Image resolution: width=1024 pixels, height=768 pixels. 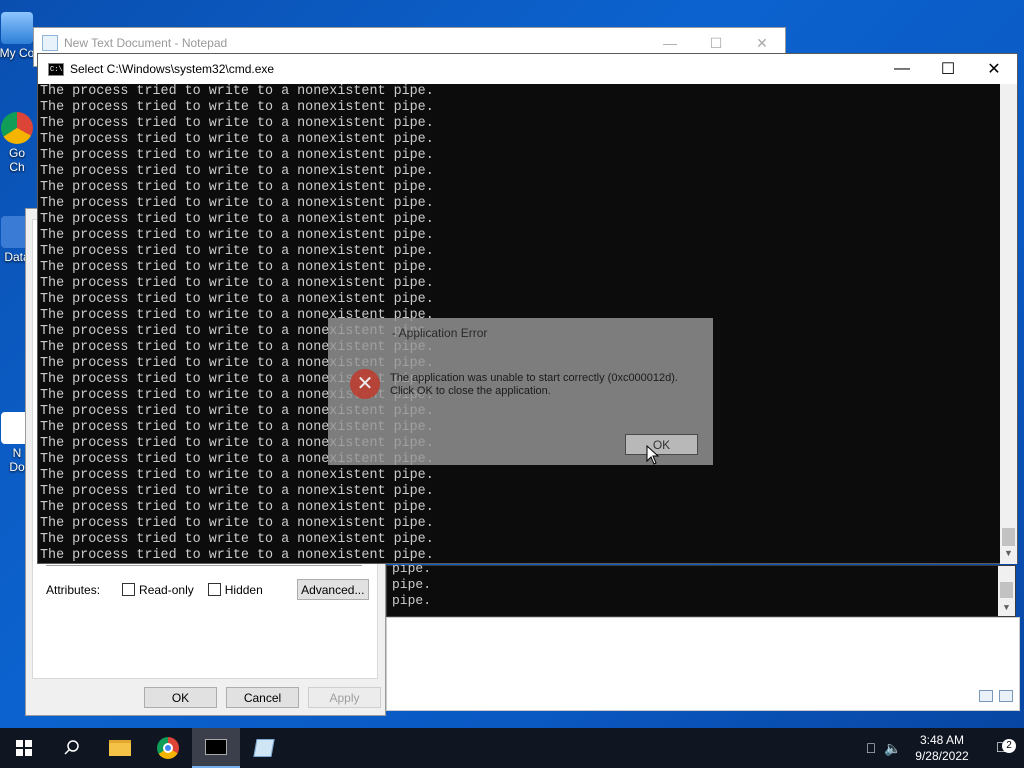 What do you see at coordinates (17, 460) in the screenshot?
I see `desktop-icon-label: N Do` at bounding box center [17, 460].